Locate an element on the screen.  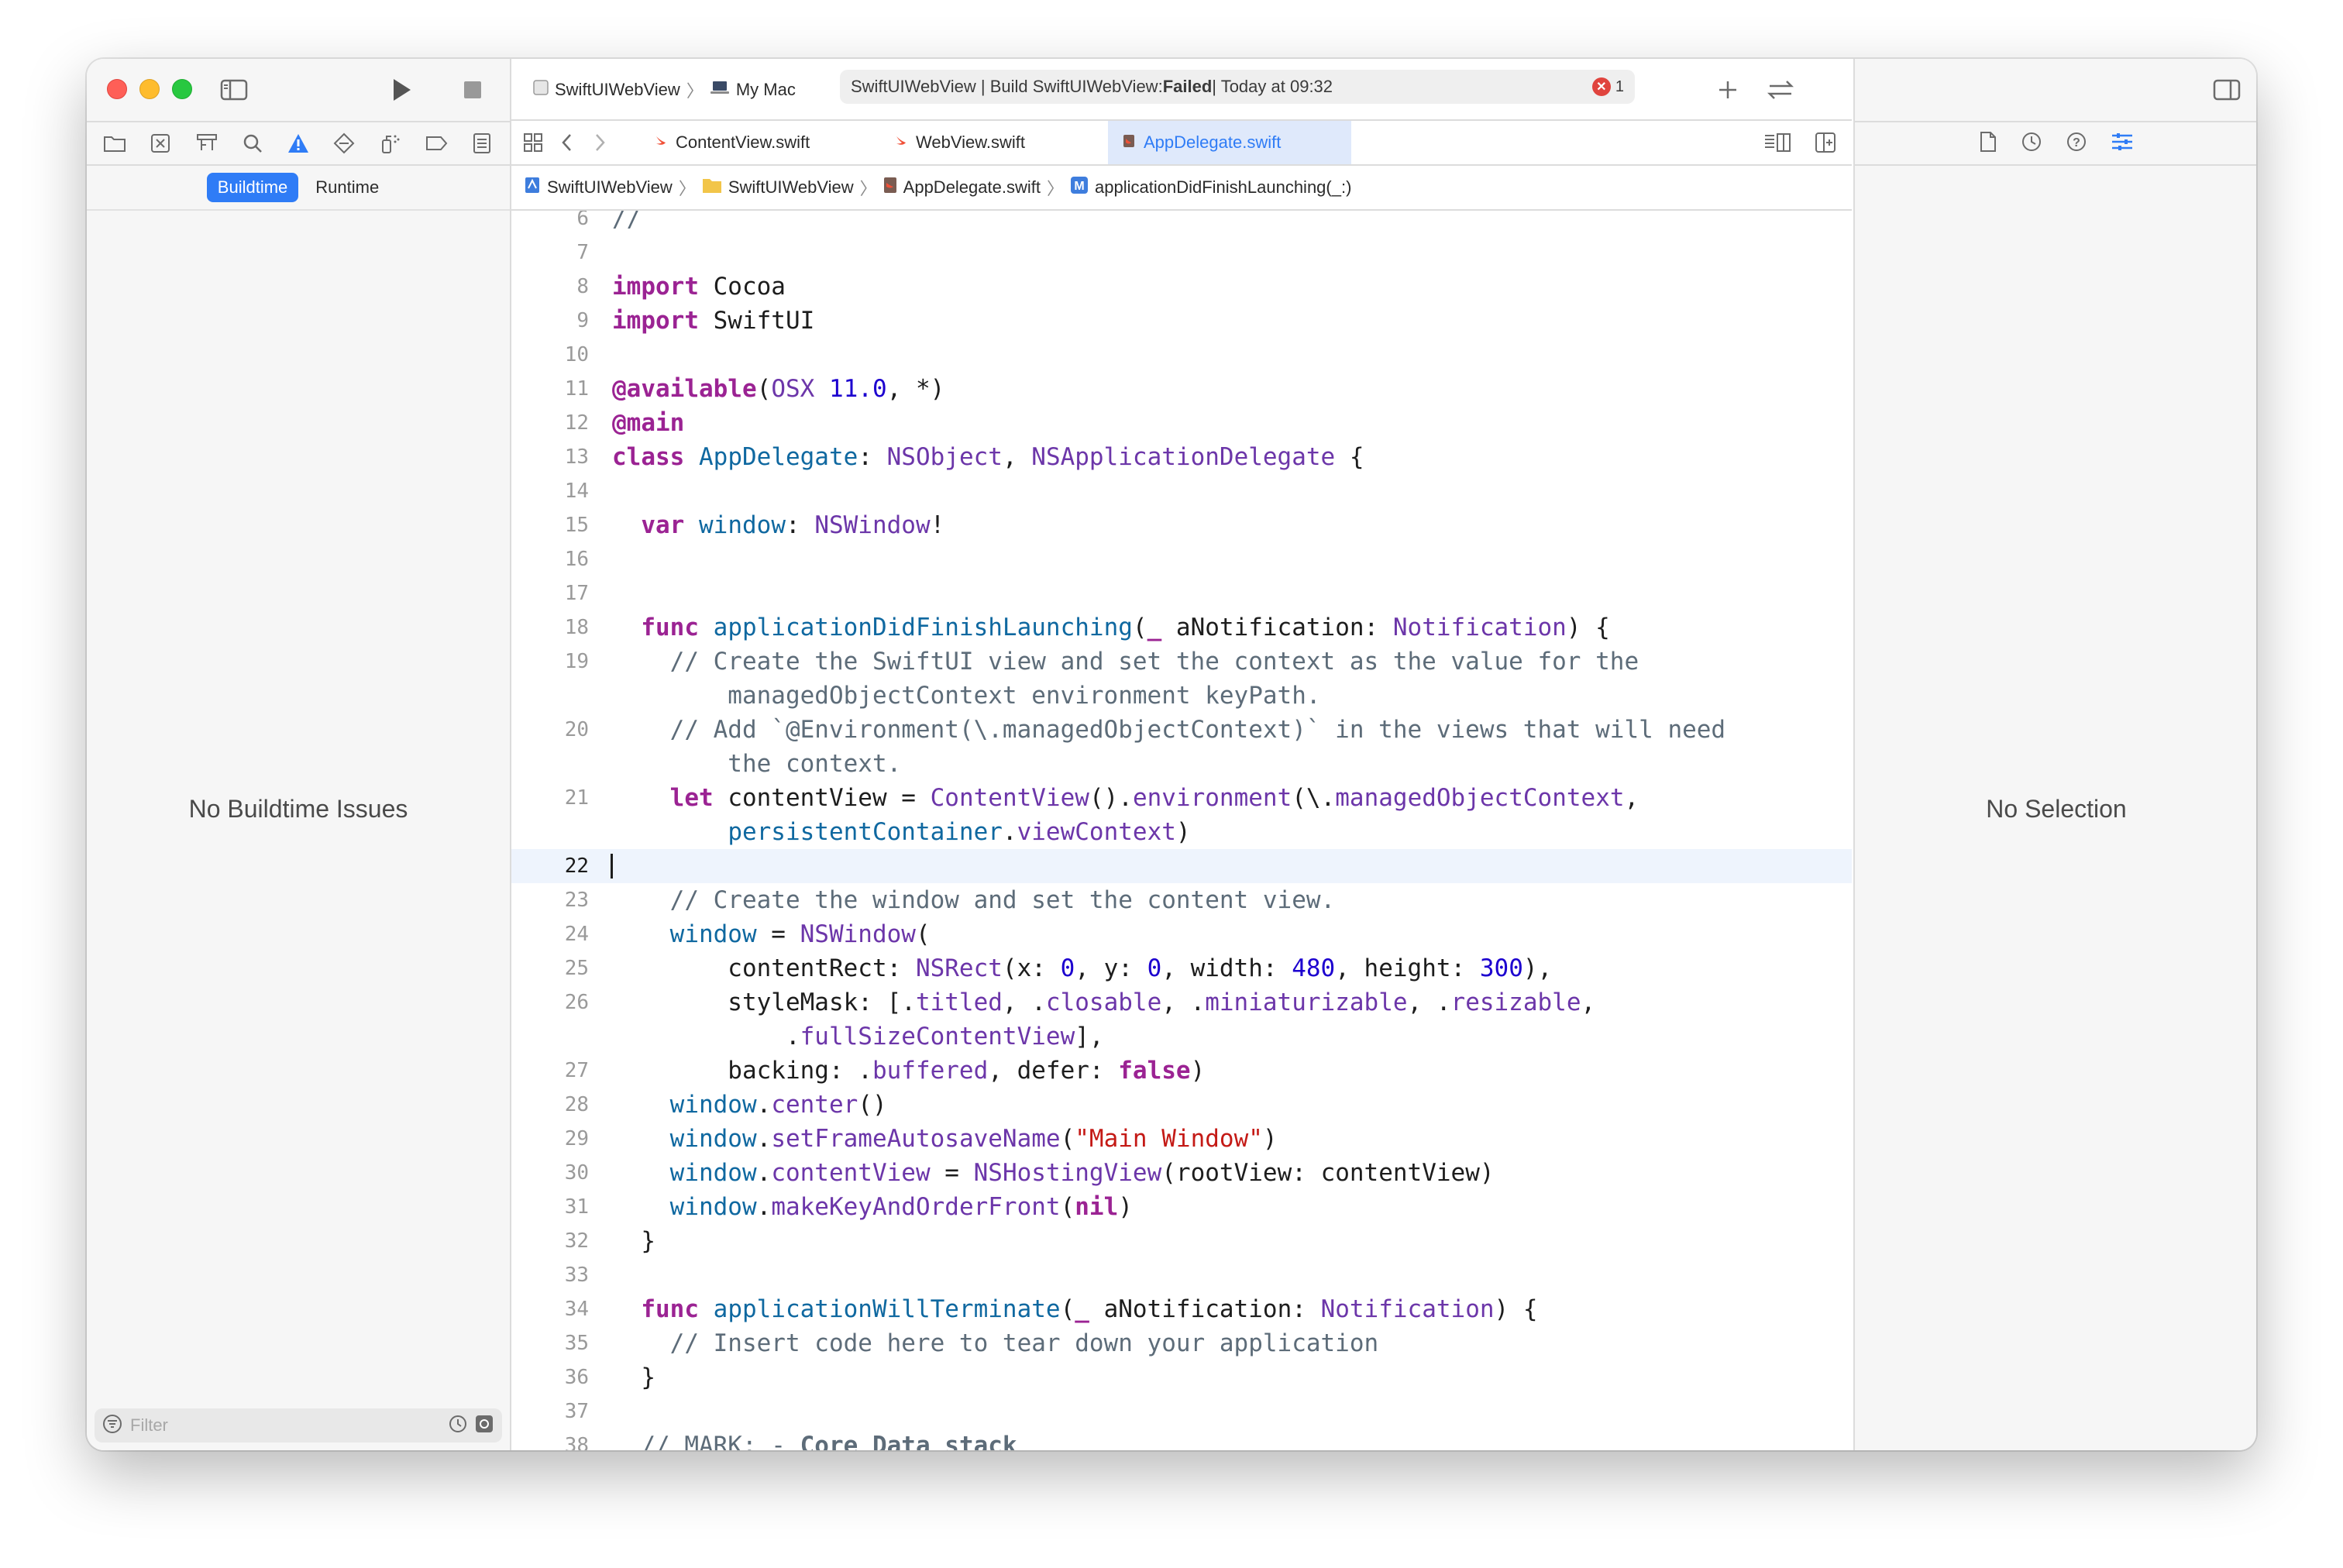
code-line: 38 // MARK: - Core Data stack is located at coordinates (1181, 1439).